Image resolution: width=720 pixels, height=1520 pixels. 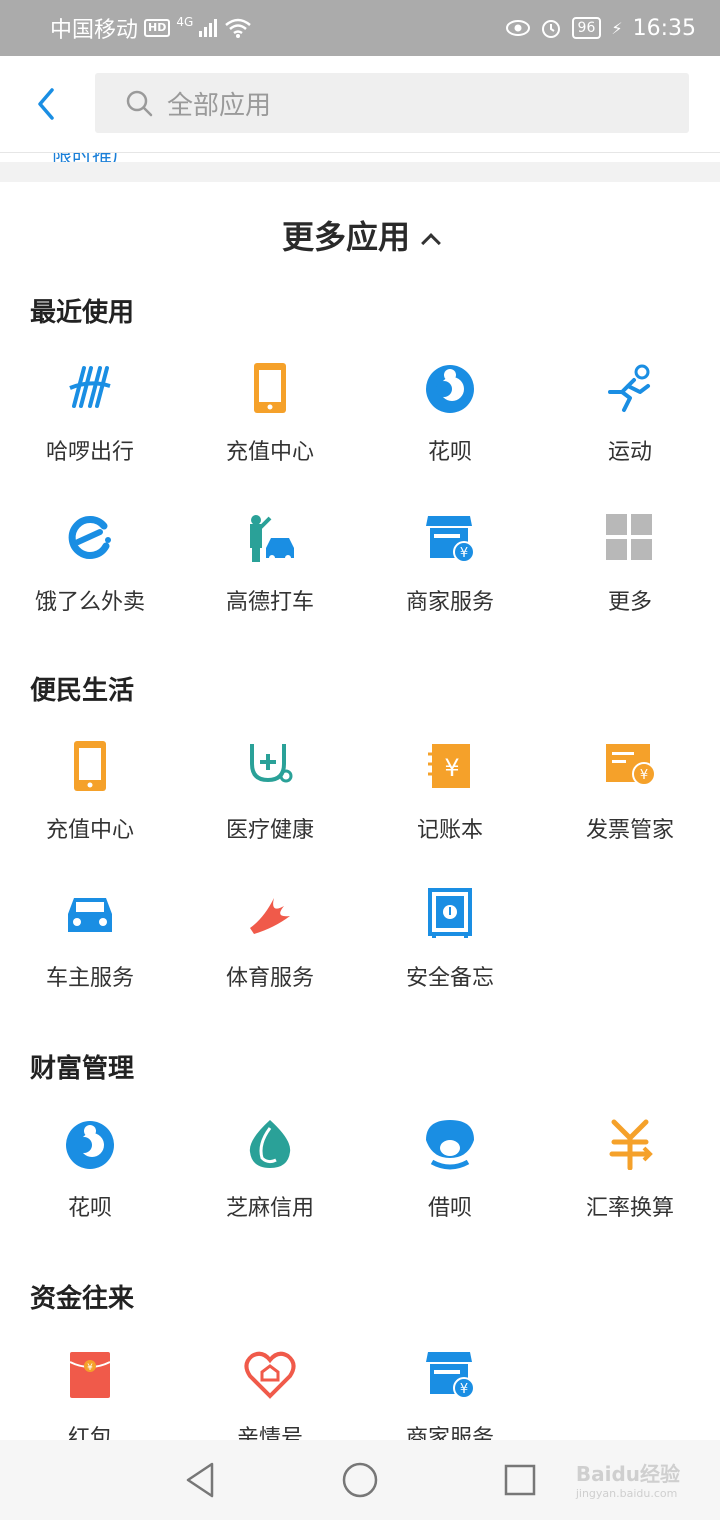 I want to click on search-input: 全部应用, so click(x=392, y=103).